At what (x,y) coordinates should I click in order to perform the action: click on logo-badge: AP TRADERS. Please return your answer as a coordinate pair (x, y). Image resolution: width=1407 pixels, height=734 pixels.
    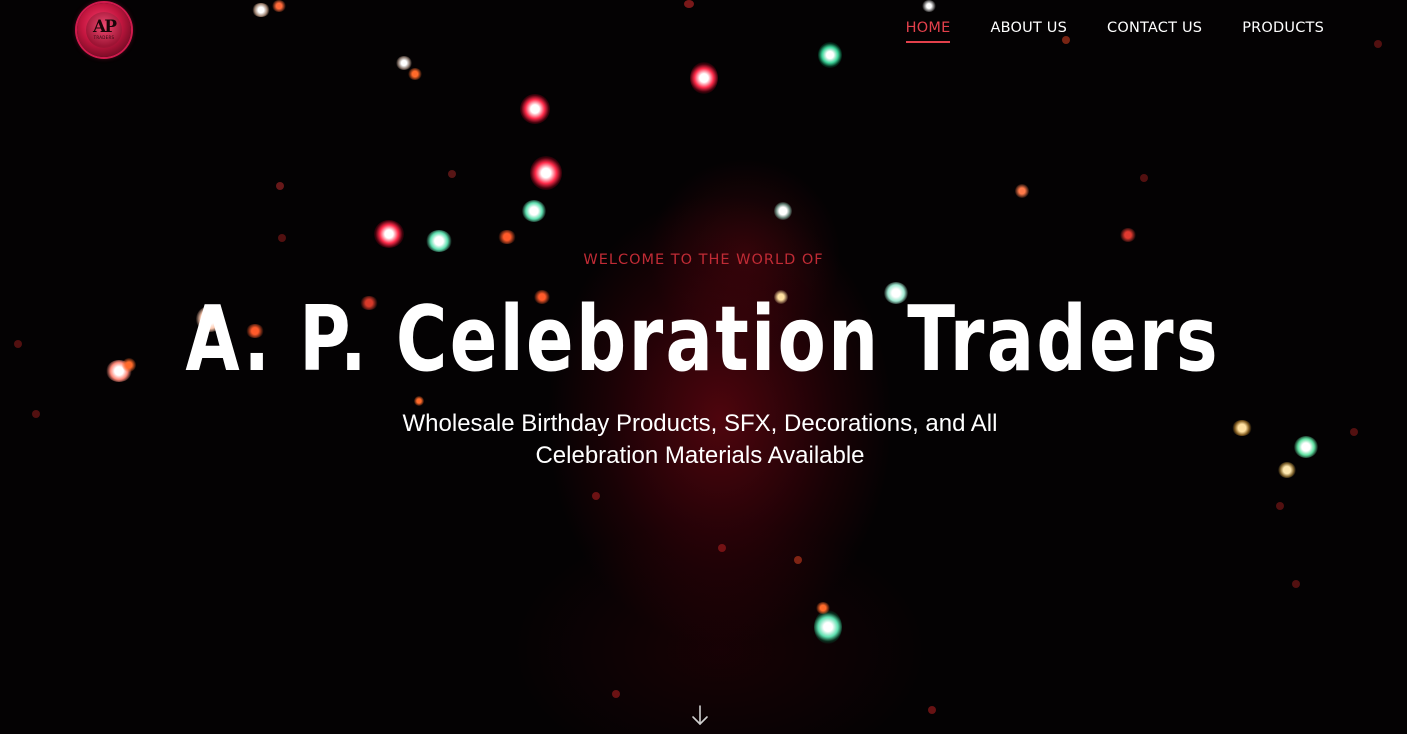
    Looking at the image, I should click on (104, 30).